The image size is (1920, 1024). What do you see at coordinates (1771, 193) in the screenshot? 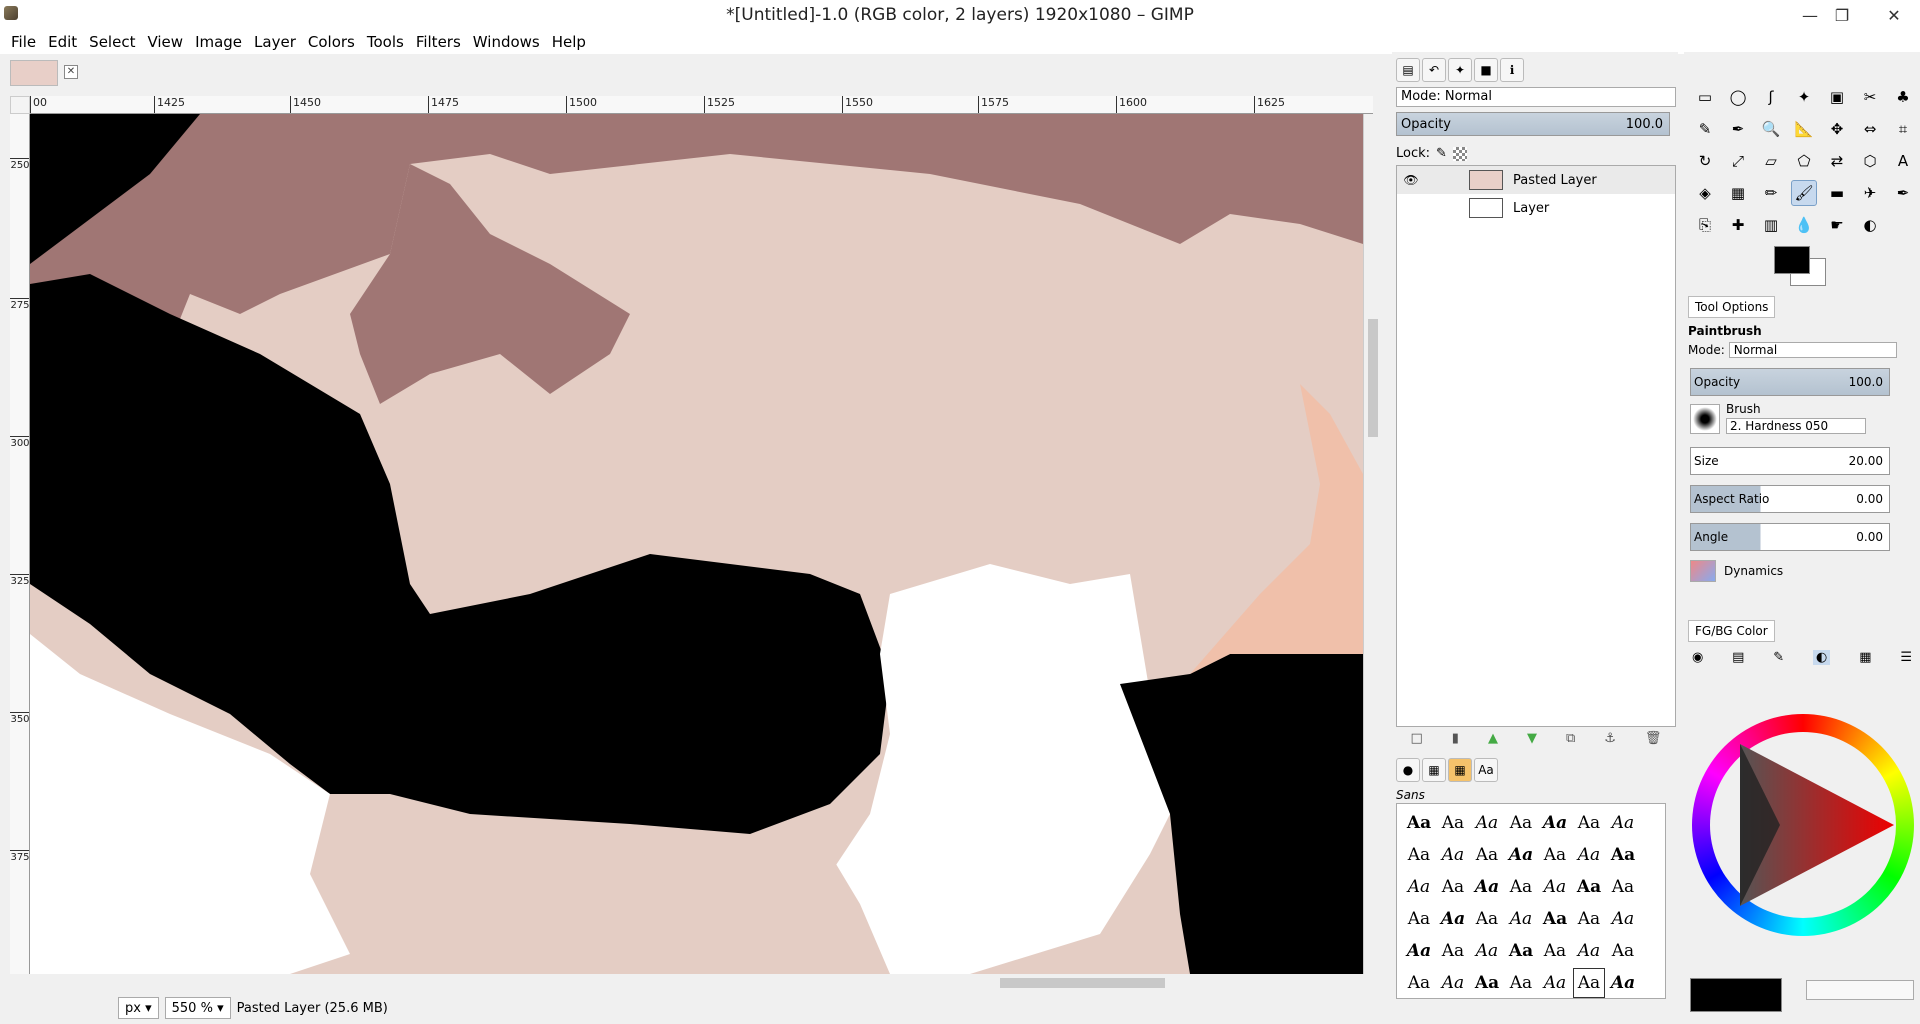
I see `pencil-tool-icon: ✏` at bounding box center [1771, 193].